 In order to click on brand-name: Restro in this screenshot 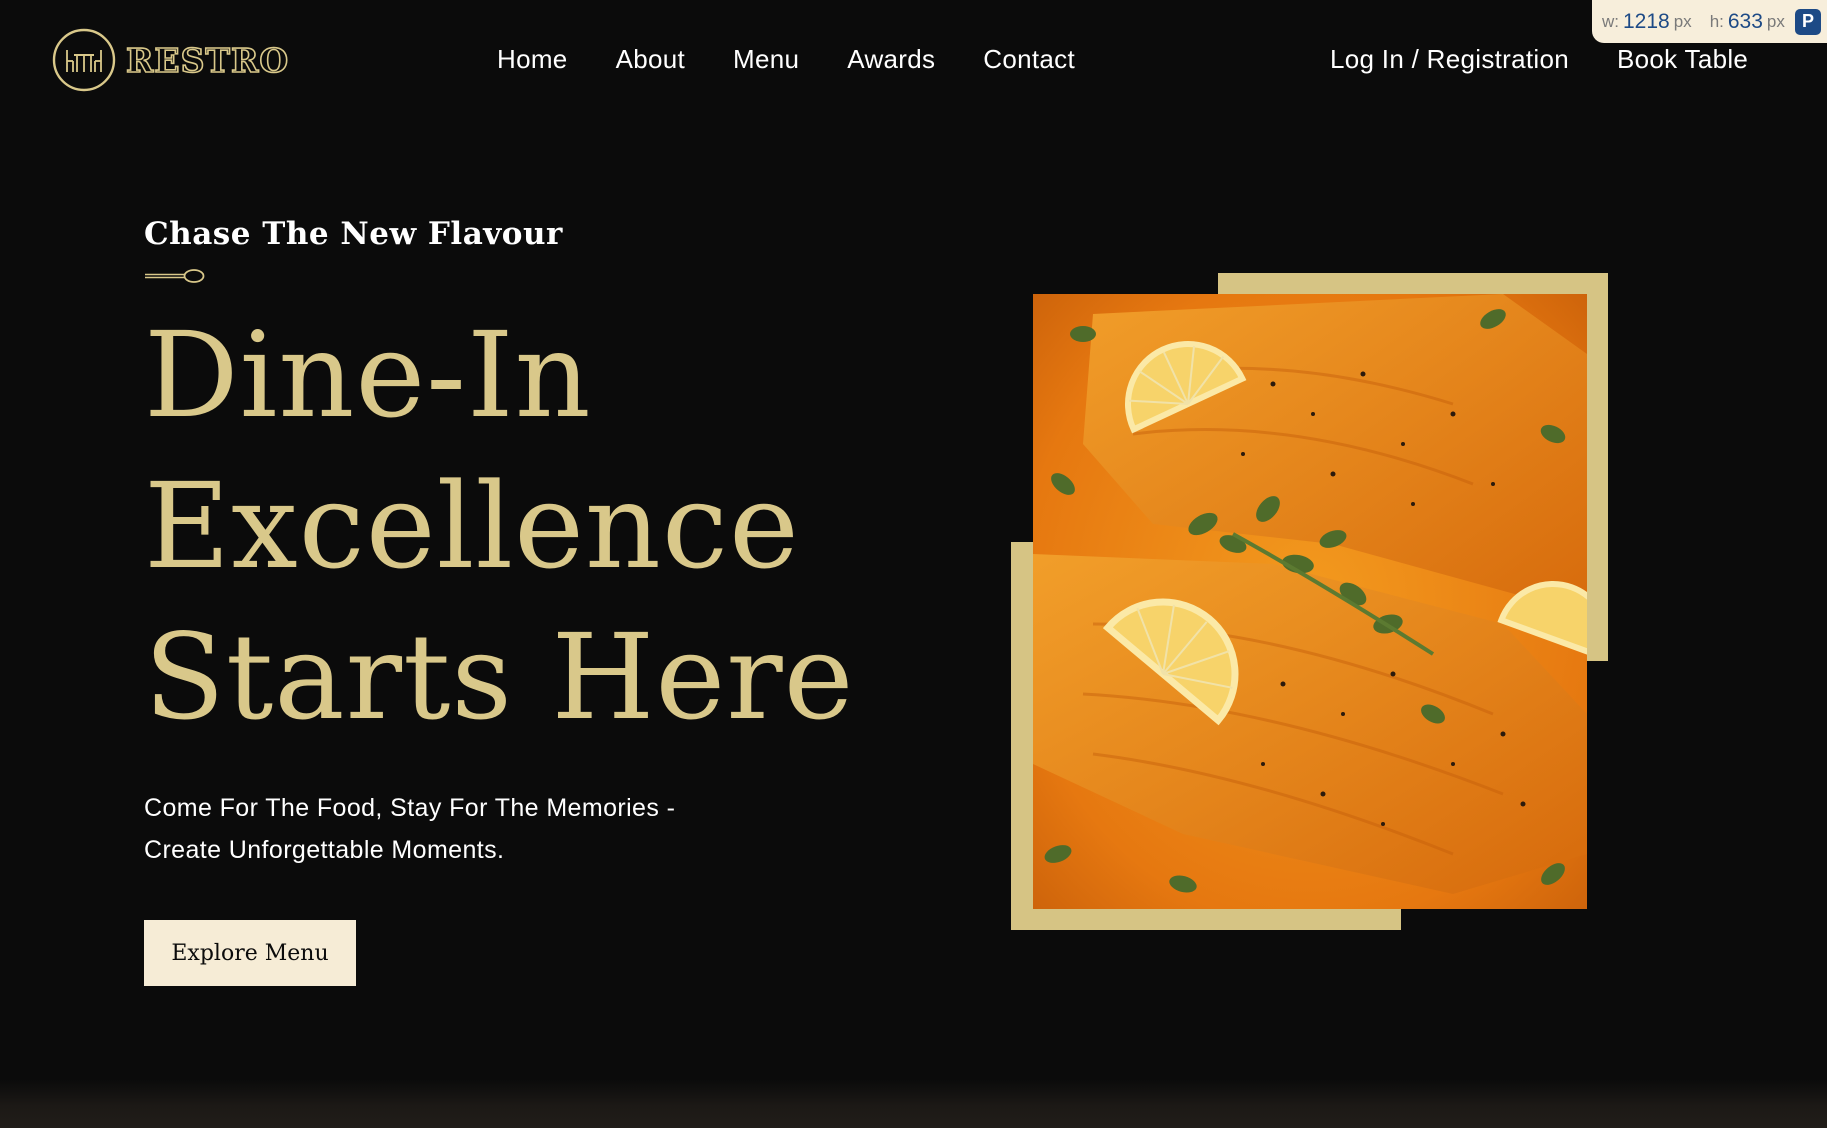, I will do `click(207, 60)`.